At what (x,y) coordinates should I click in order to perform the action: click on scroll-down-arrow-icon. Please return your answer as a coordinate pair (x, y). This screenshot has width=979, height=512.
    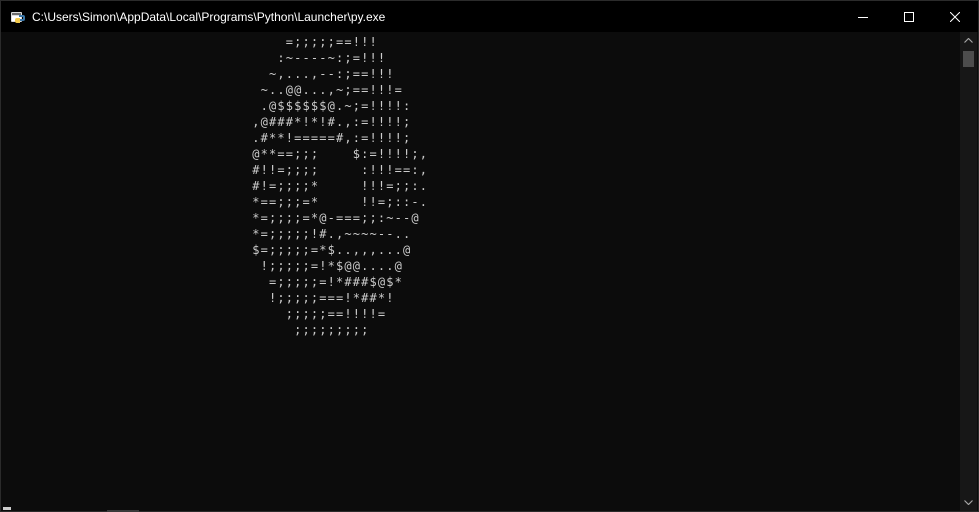
    Looking at the image, I should click on (968, 502).